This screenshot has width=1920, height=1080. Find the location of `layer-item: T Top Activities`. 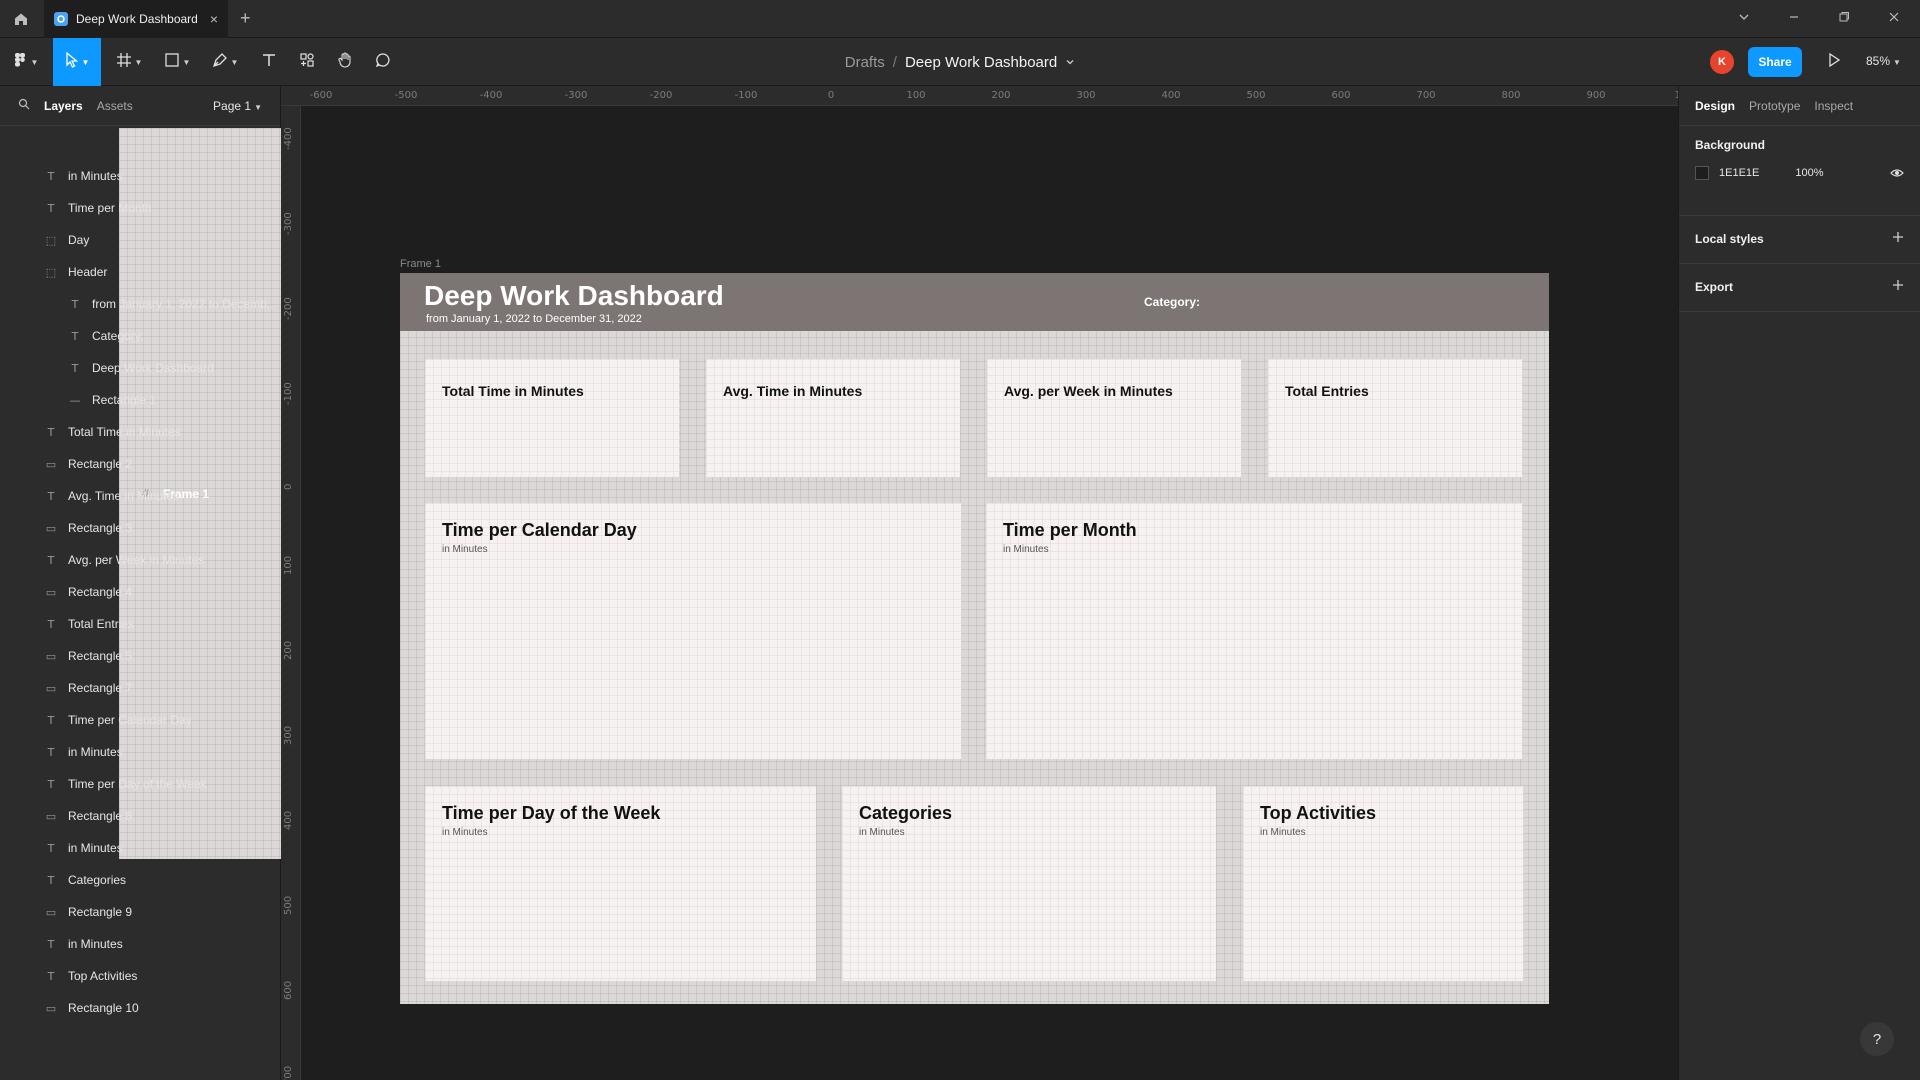

layer-item: T Top Activities is located at coordinates (140, 976).